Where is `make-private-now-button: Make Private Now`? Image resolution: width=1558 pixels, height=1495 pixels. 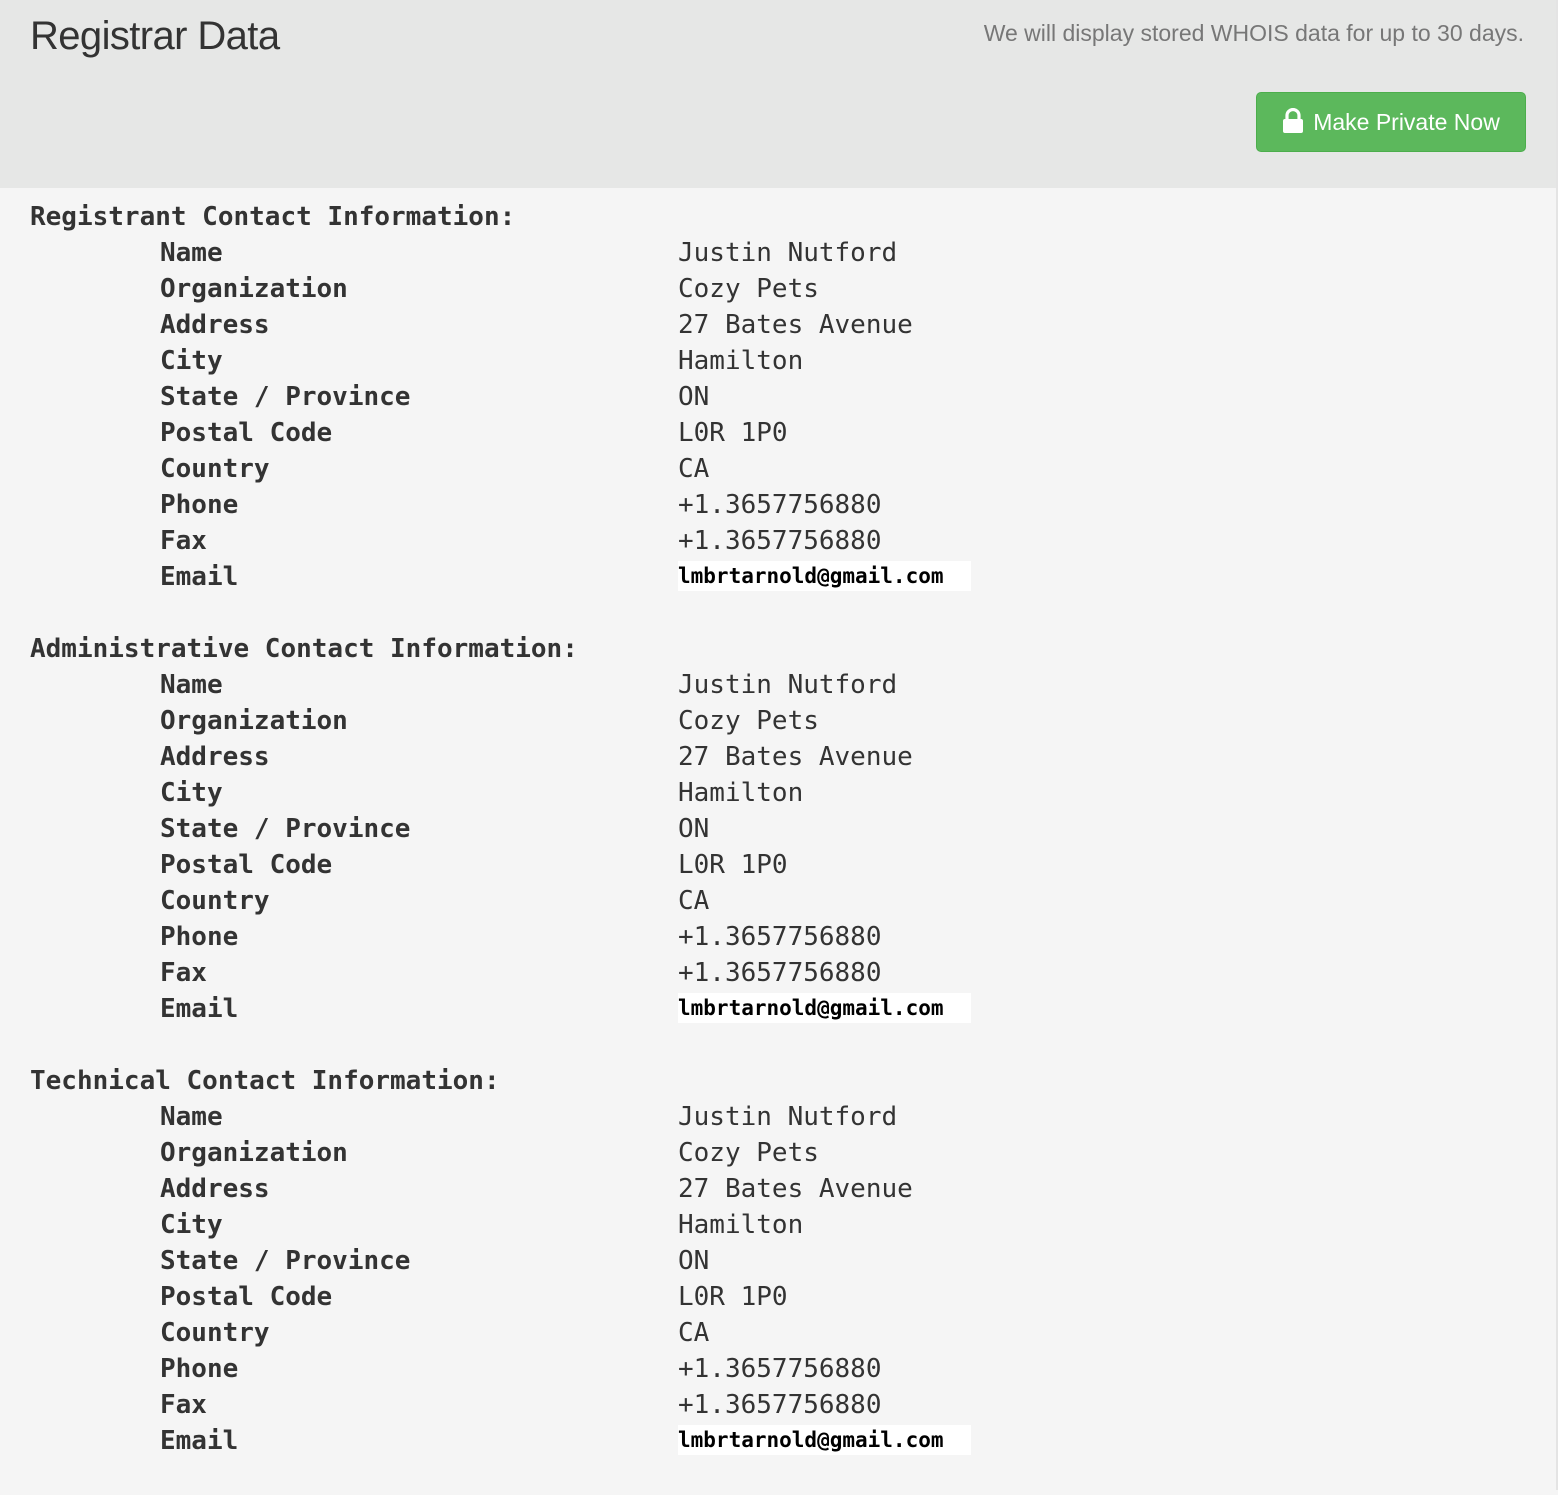 make-private-now-button: Make Private Now is located at coordinates (1391, 122).